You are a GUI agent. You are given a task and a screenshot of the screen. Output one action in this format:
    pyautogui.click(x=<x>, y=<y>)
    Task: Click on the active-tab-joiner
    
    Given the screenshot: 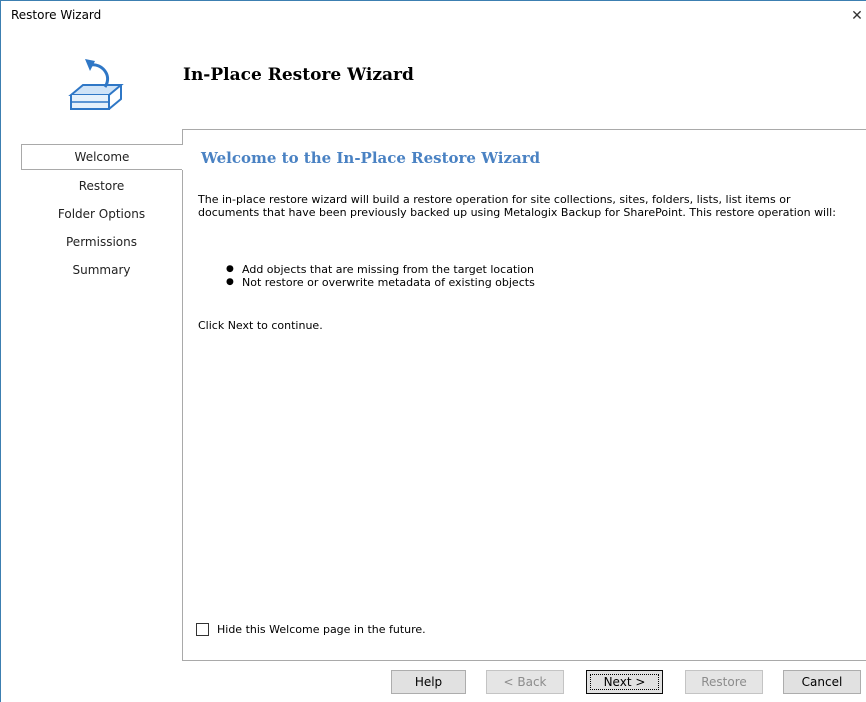 What is the action you would take?
    pyautogui.click(x=182, y=157)
    